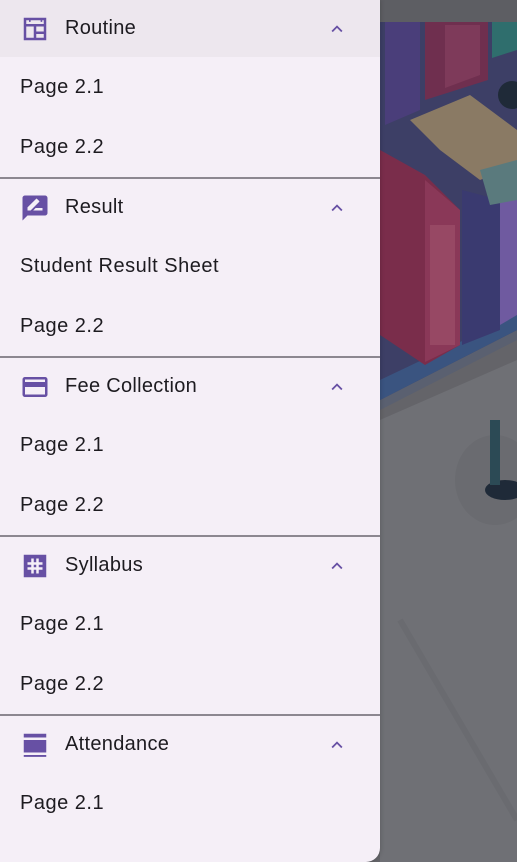  Describe the element at coordinates (190, 744) in the screenshot. I see `section-header-attendance: Attendance` at that location.